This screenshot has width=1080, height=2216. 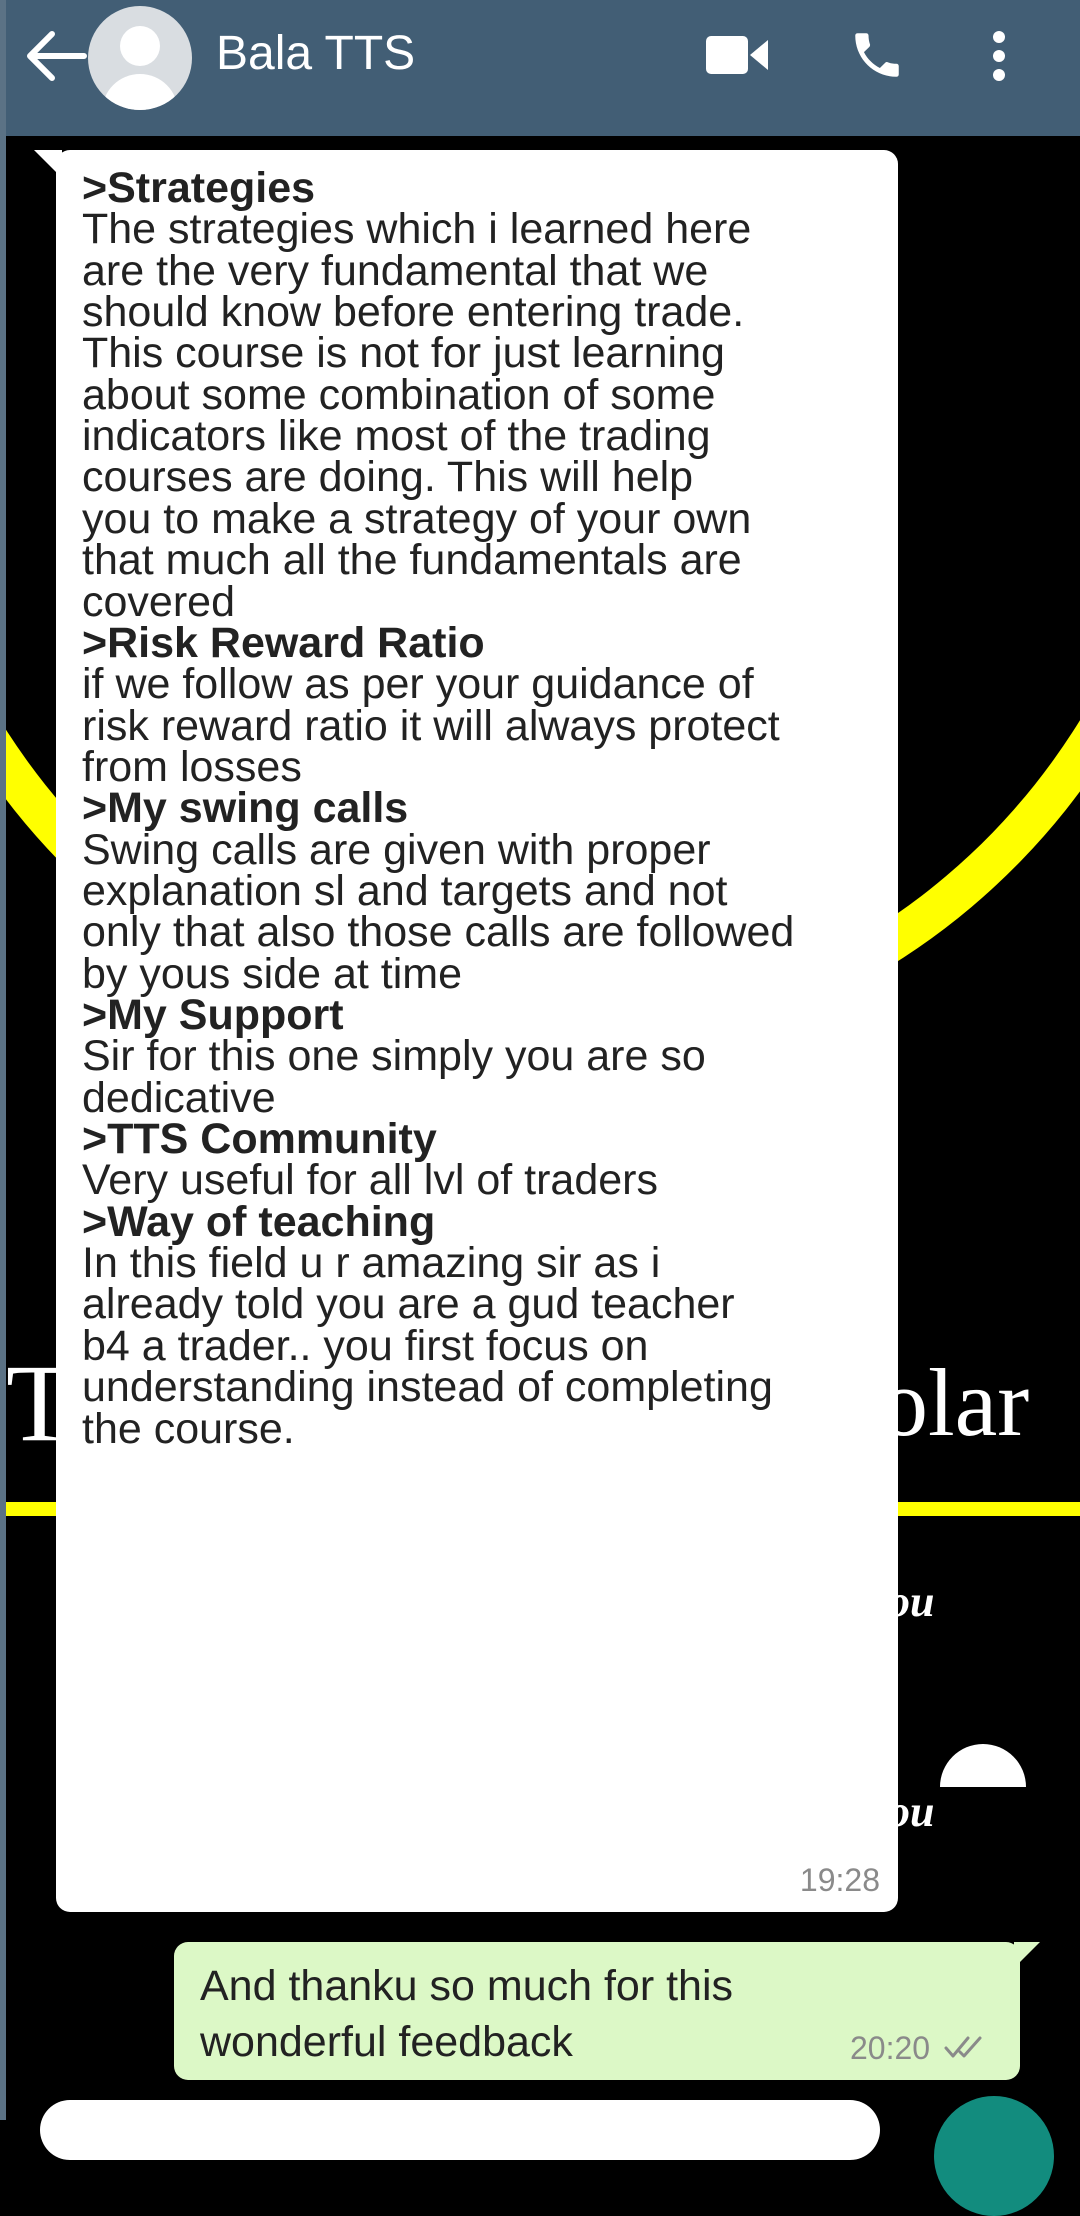 What do you see at coordinates (737, 55) in the screenshot?
I see `video-call-icon` at bounding box center [737, 55].